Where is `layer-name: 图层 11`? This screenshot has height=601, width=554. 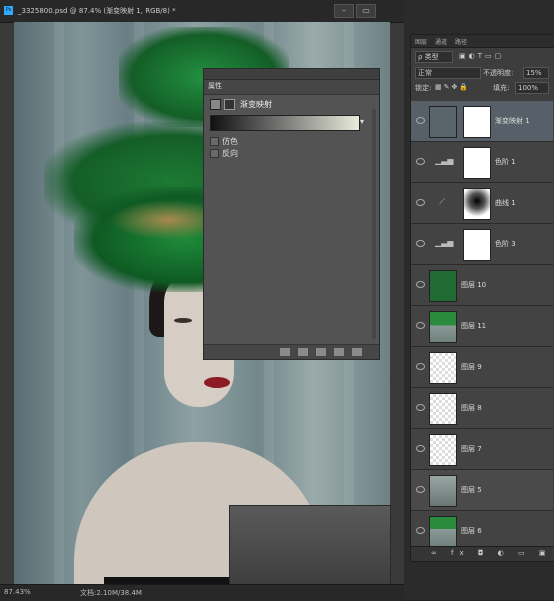 layer-name: 图层 11 is located at coordinates (474, 326).